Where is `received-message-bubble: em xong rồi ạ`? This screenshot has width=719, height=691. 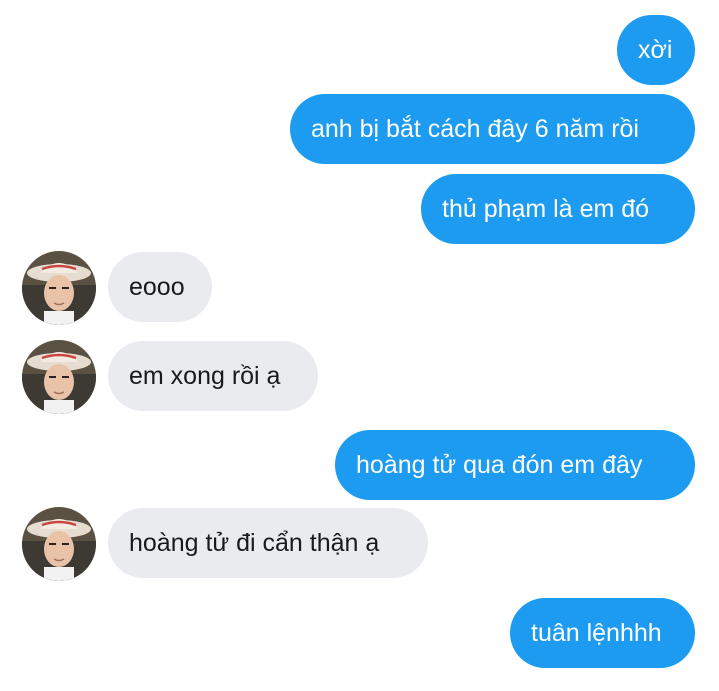 received-message-bubble: em xong rồi ạ is located at coordinates (213, 376).